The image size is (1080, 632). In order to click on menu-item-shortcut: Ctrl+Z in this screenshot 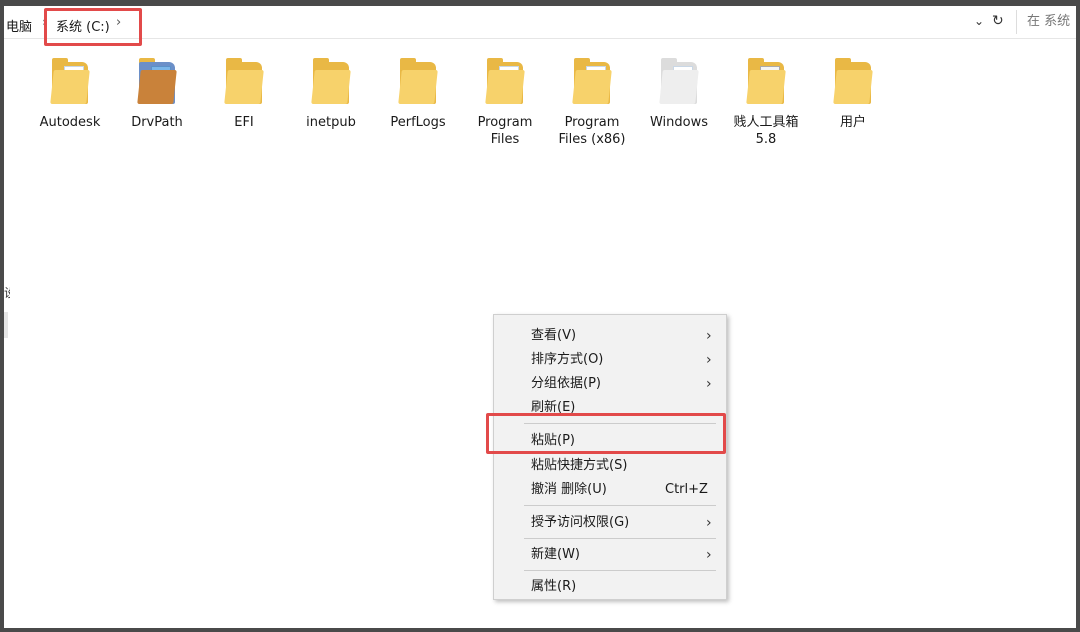, I will do `click(686, 489)`.